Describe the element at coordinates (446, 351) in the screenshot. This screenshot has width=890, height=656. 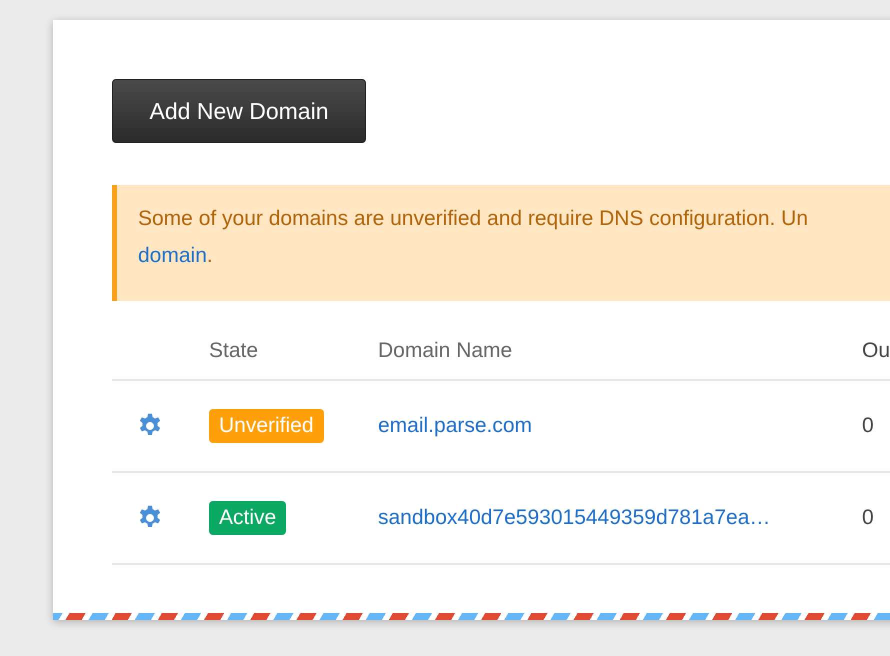
I see `column-header: Domain Name` at that location.